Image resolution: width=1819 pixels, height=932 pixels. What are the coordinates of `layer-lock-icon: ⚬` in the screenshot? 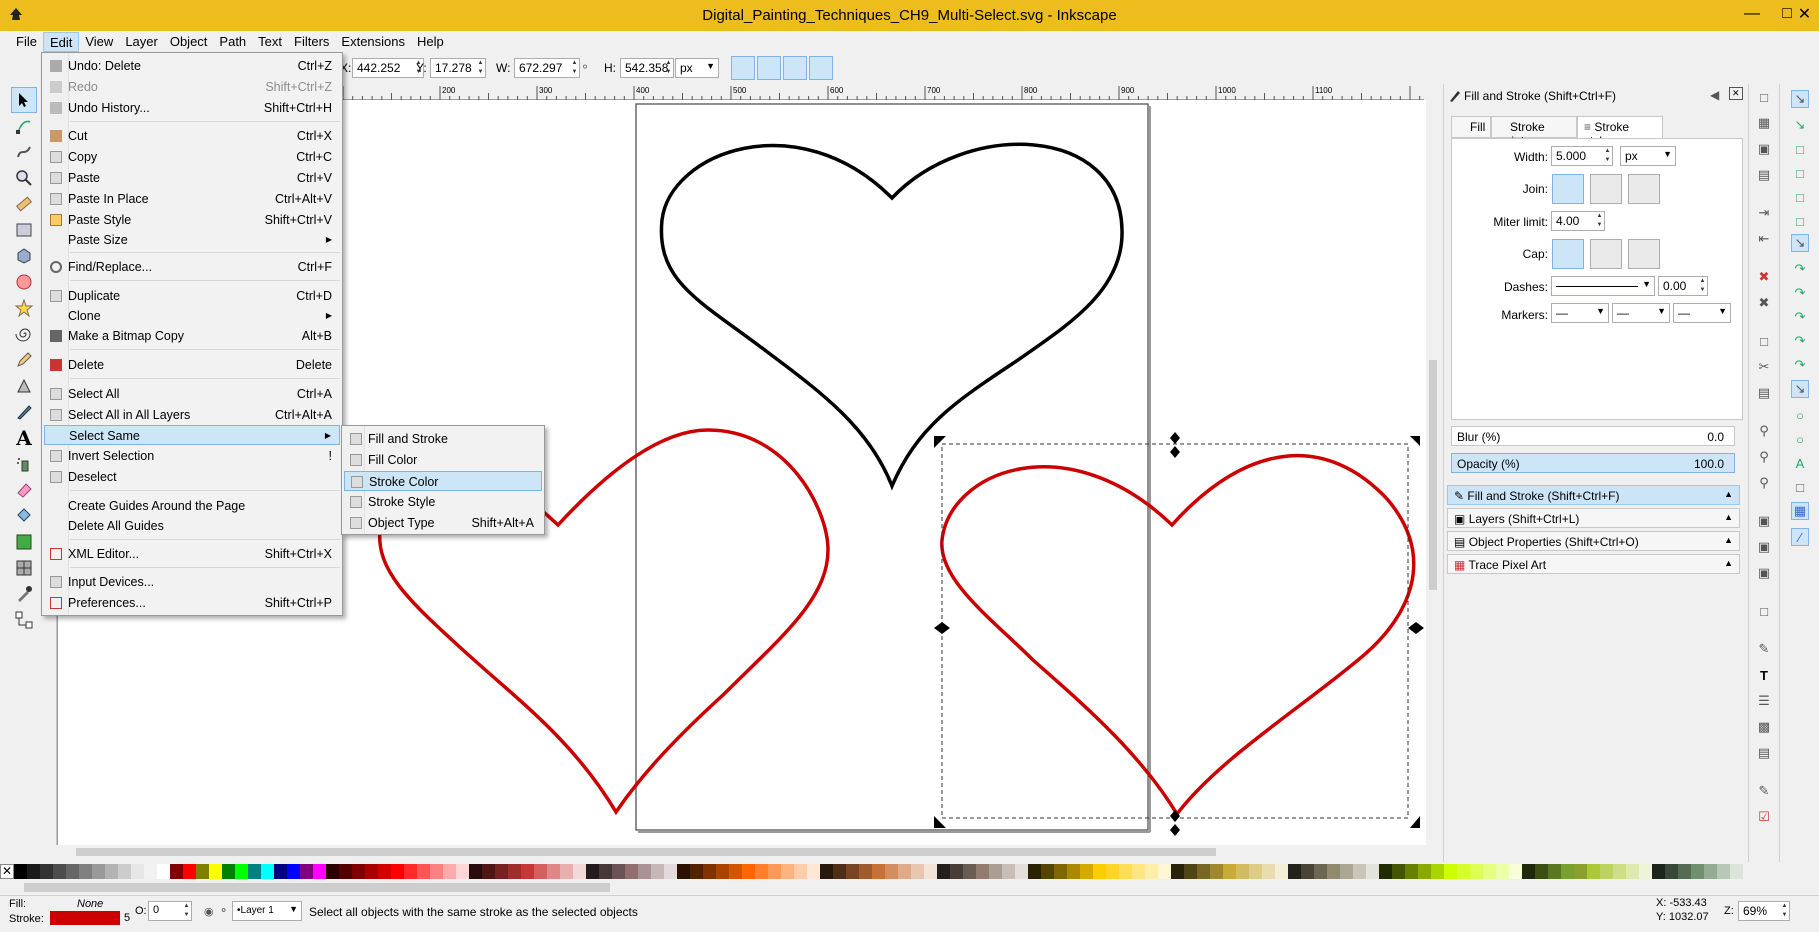 It's located at (223, 910).